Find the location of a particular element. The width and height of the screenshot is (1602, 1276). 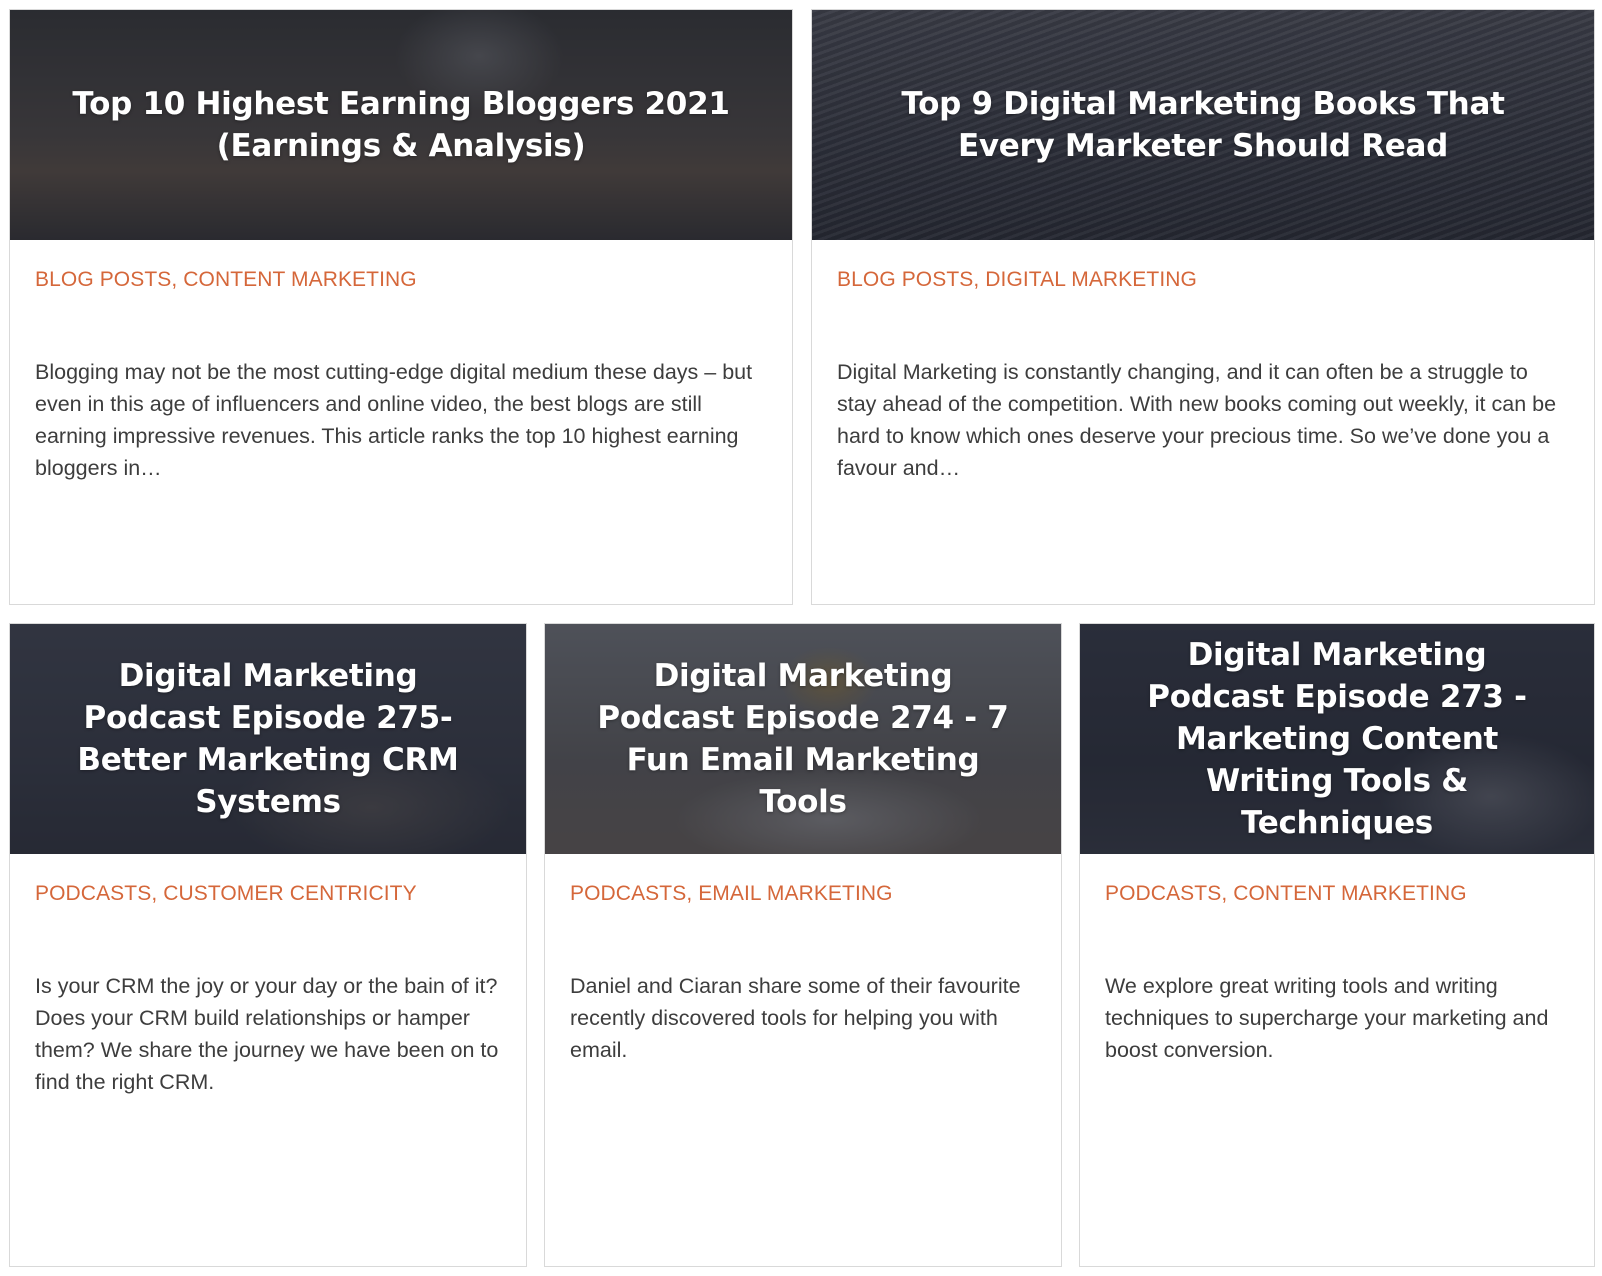

post-categories: PODCASTS, EMAIL MARKETING is located at coordinates (803, 894).